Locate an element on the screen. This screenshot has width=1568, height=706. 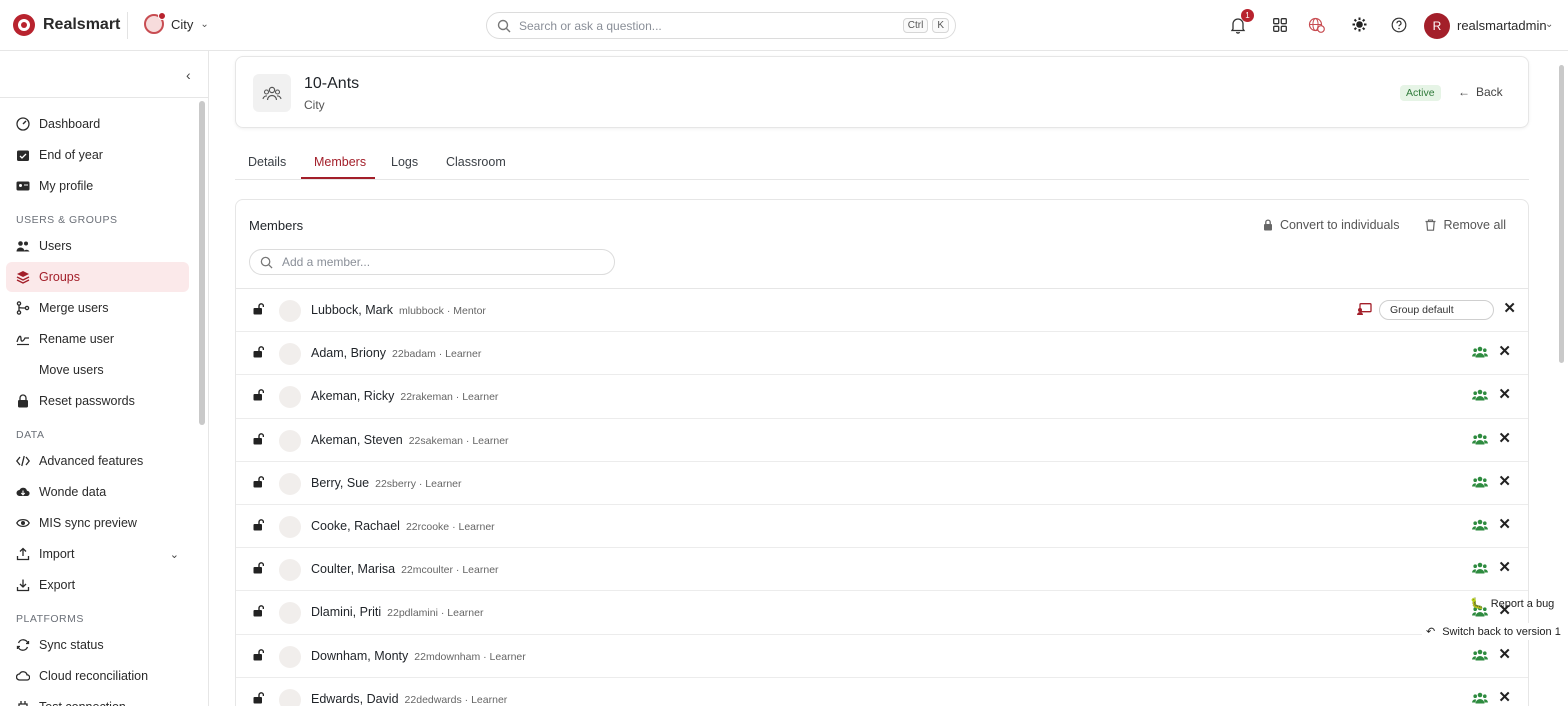
apps-grid-icon is located at coordinates (1280, 25).